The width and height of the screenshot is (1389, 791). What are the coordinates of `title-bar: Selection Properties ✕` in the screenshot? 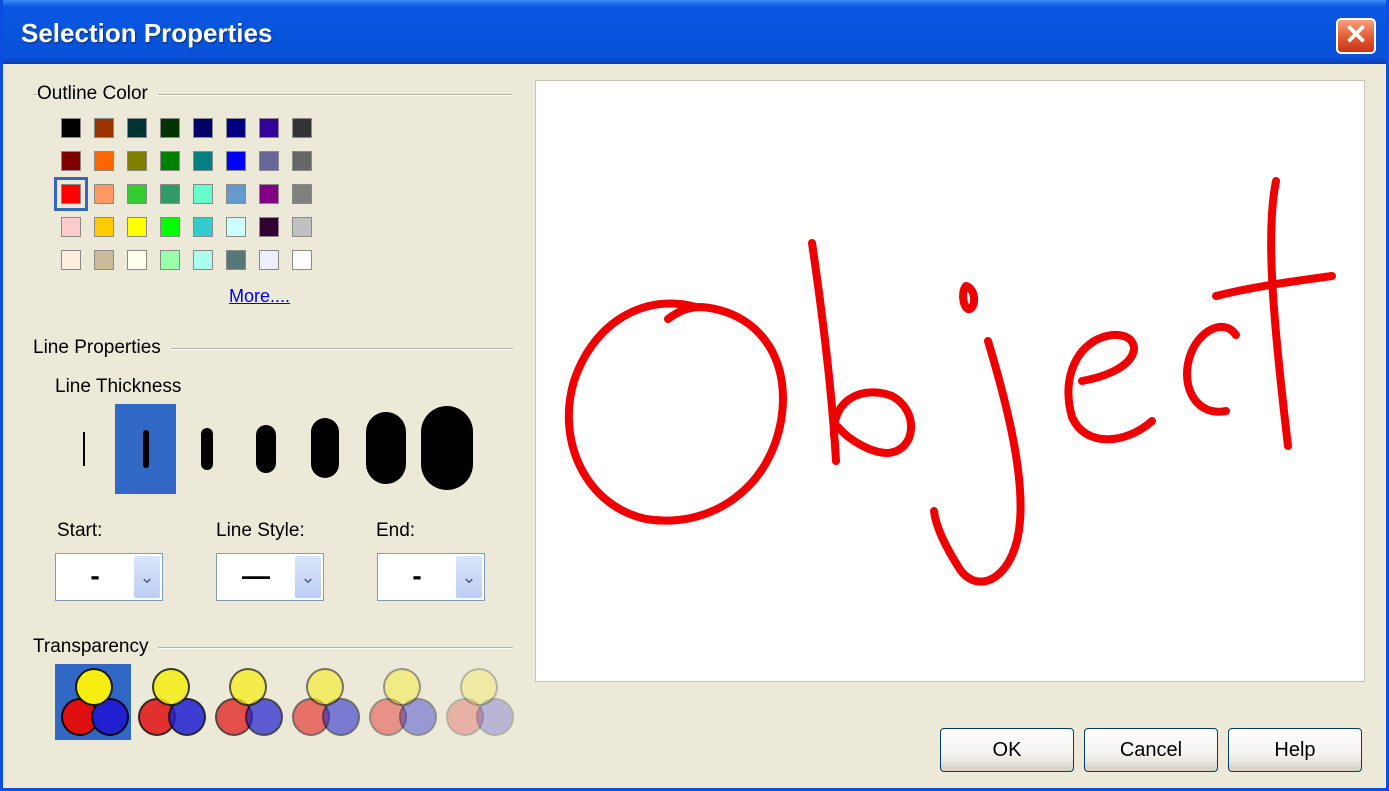 It's located at (694, 32).